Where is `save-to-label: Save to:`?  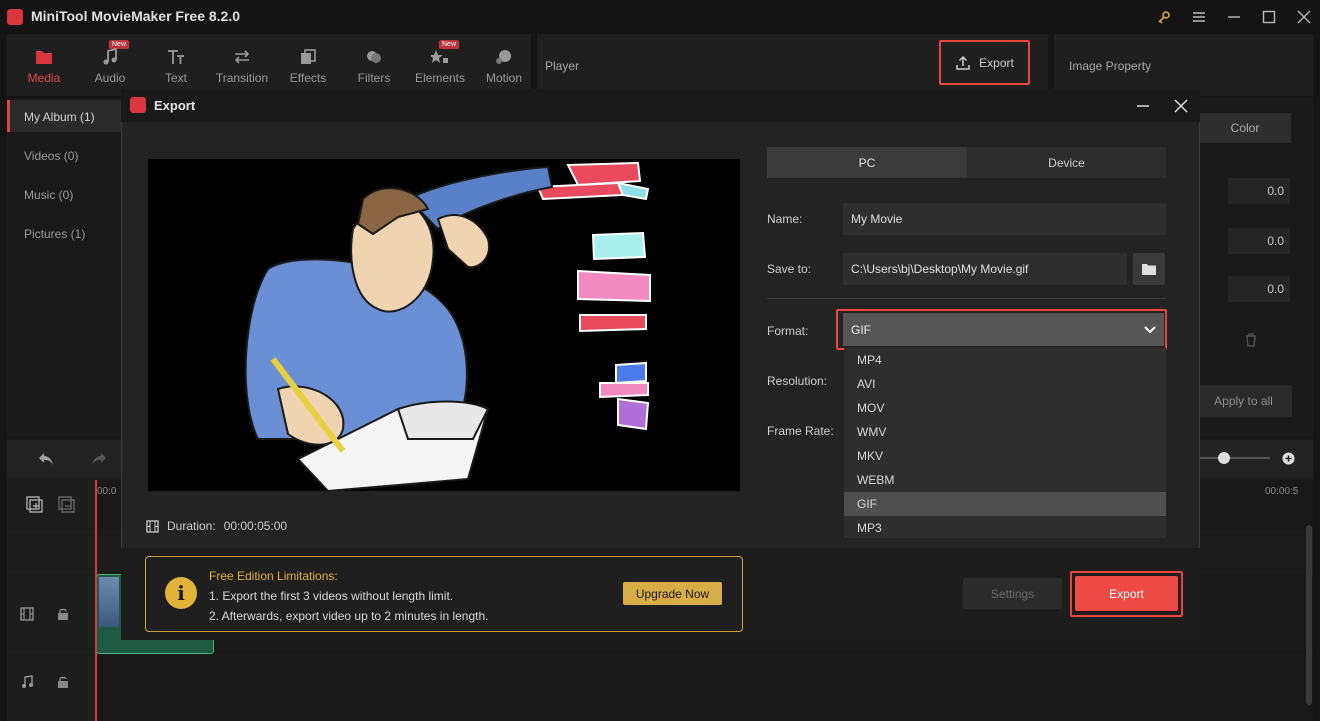 save-to-label: Save to: is located at coordinates (789, 269).